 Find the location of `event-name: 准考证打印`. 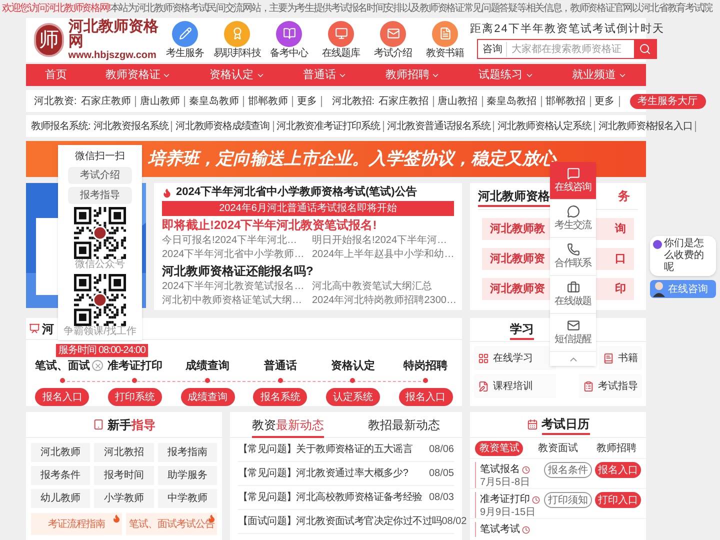

event-name: 准考证打印 is located at coordinates (505, 499).